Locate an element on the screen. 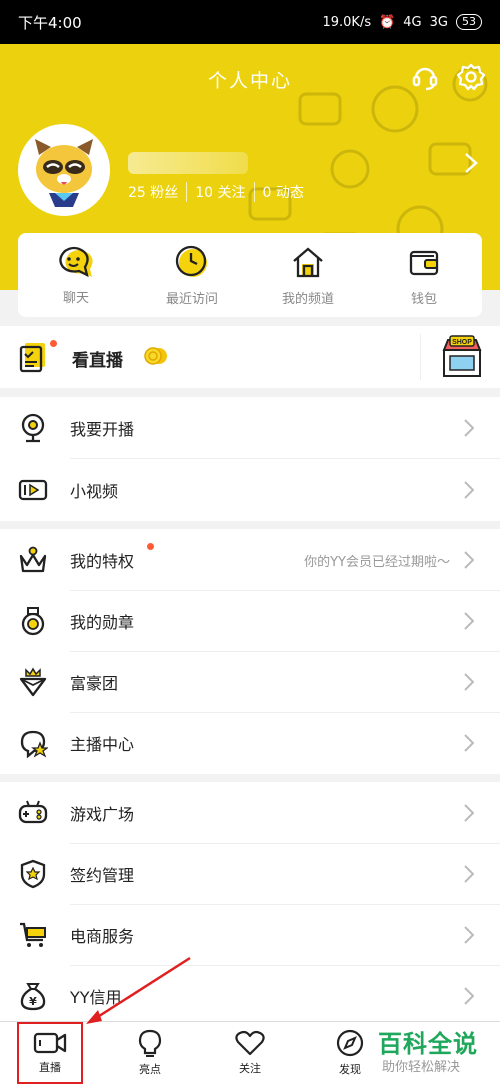 This screenshot has width=500, height=1084. menu-item-label: 游戏广场 is located at coordinates (102, 814).